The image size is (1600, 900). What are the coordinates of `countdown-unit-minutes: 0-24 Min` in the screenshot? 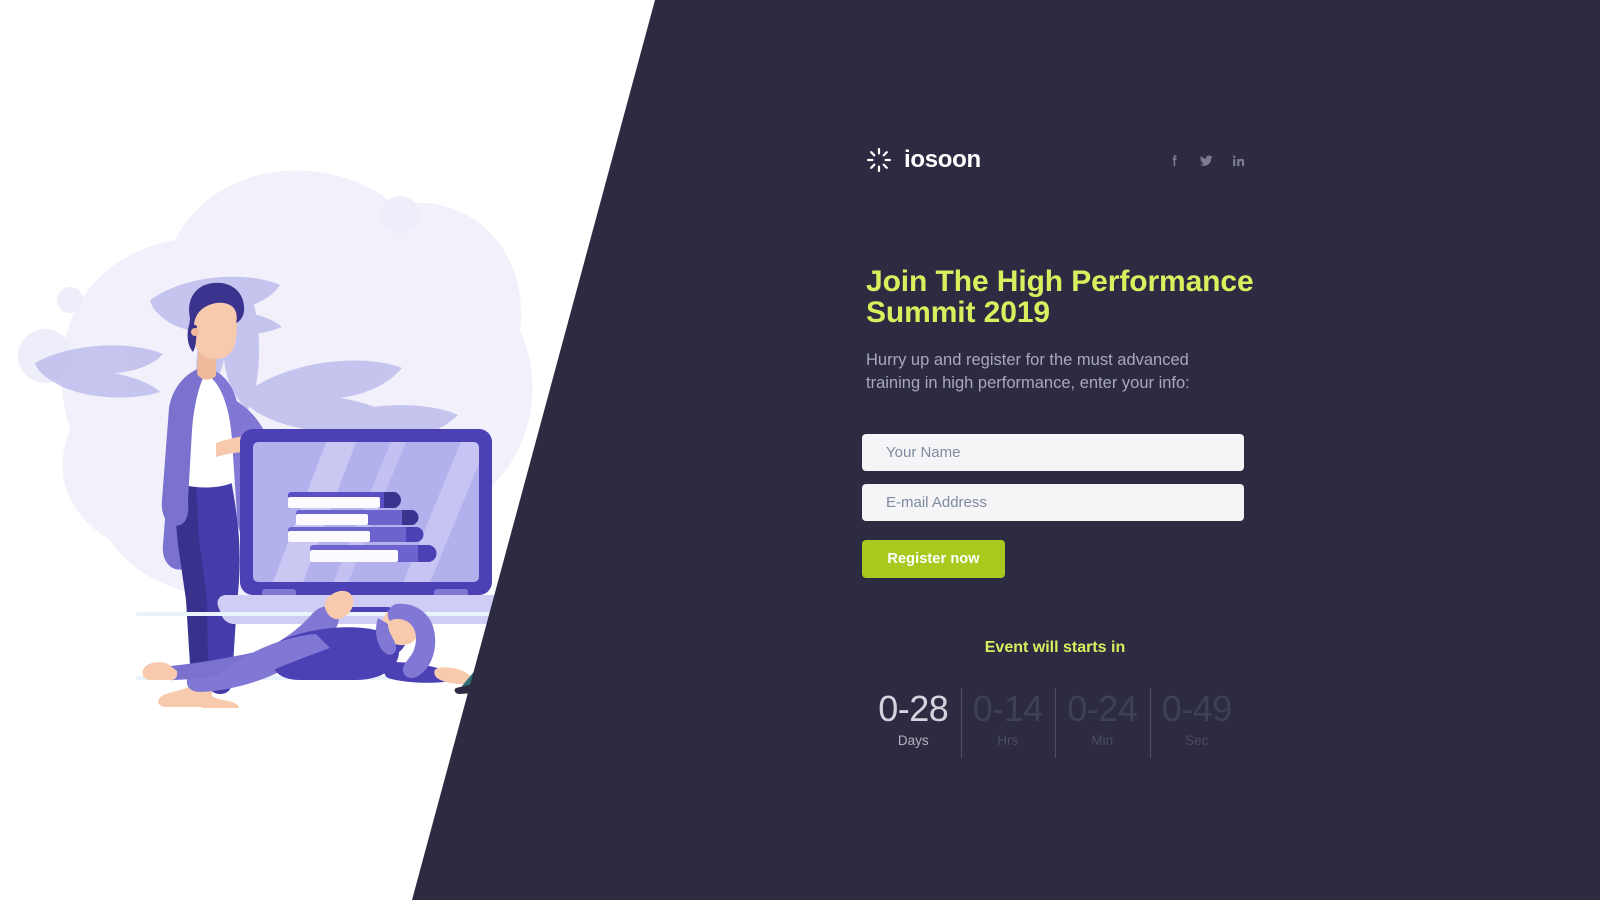 It's located at (1102, 722).